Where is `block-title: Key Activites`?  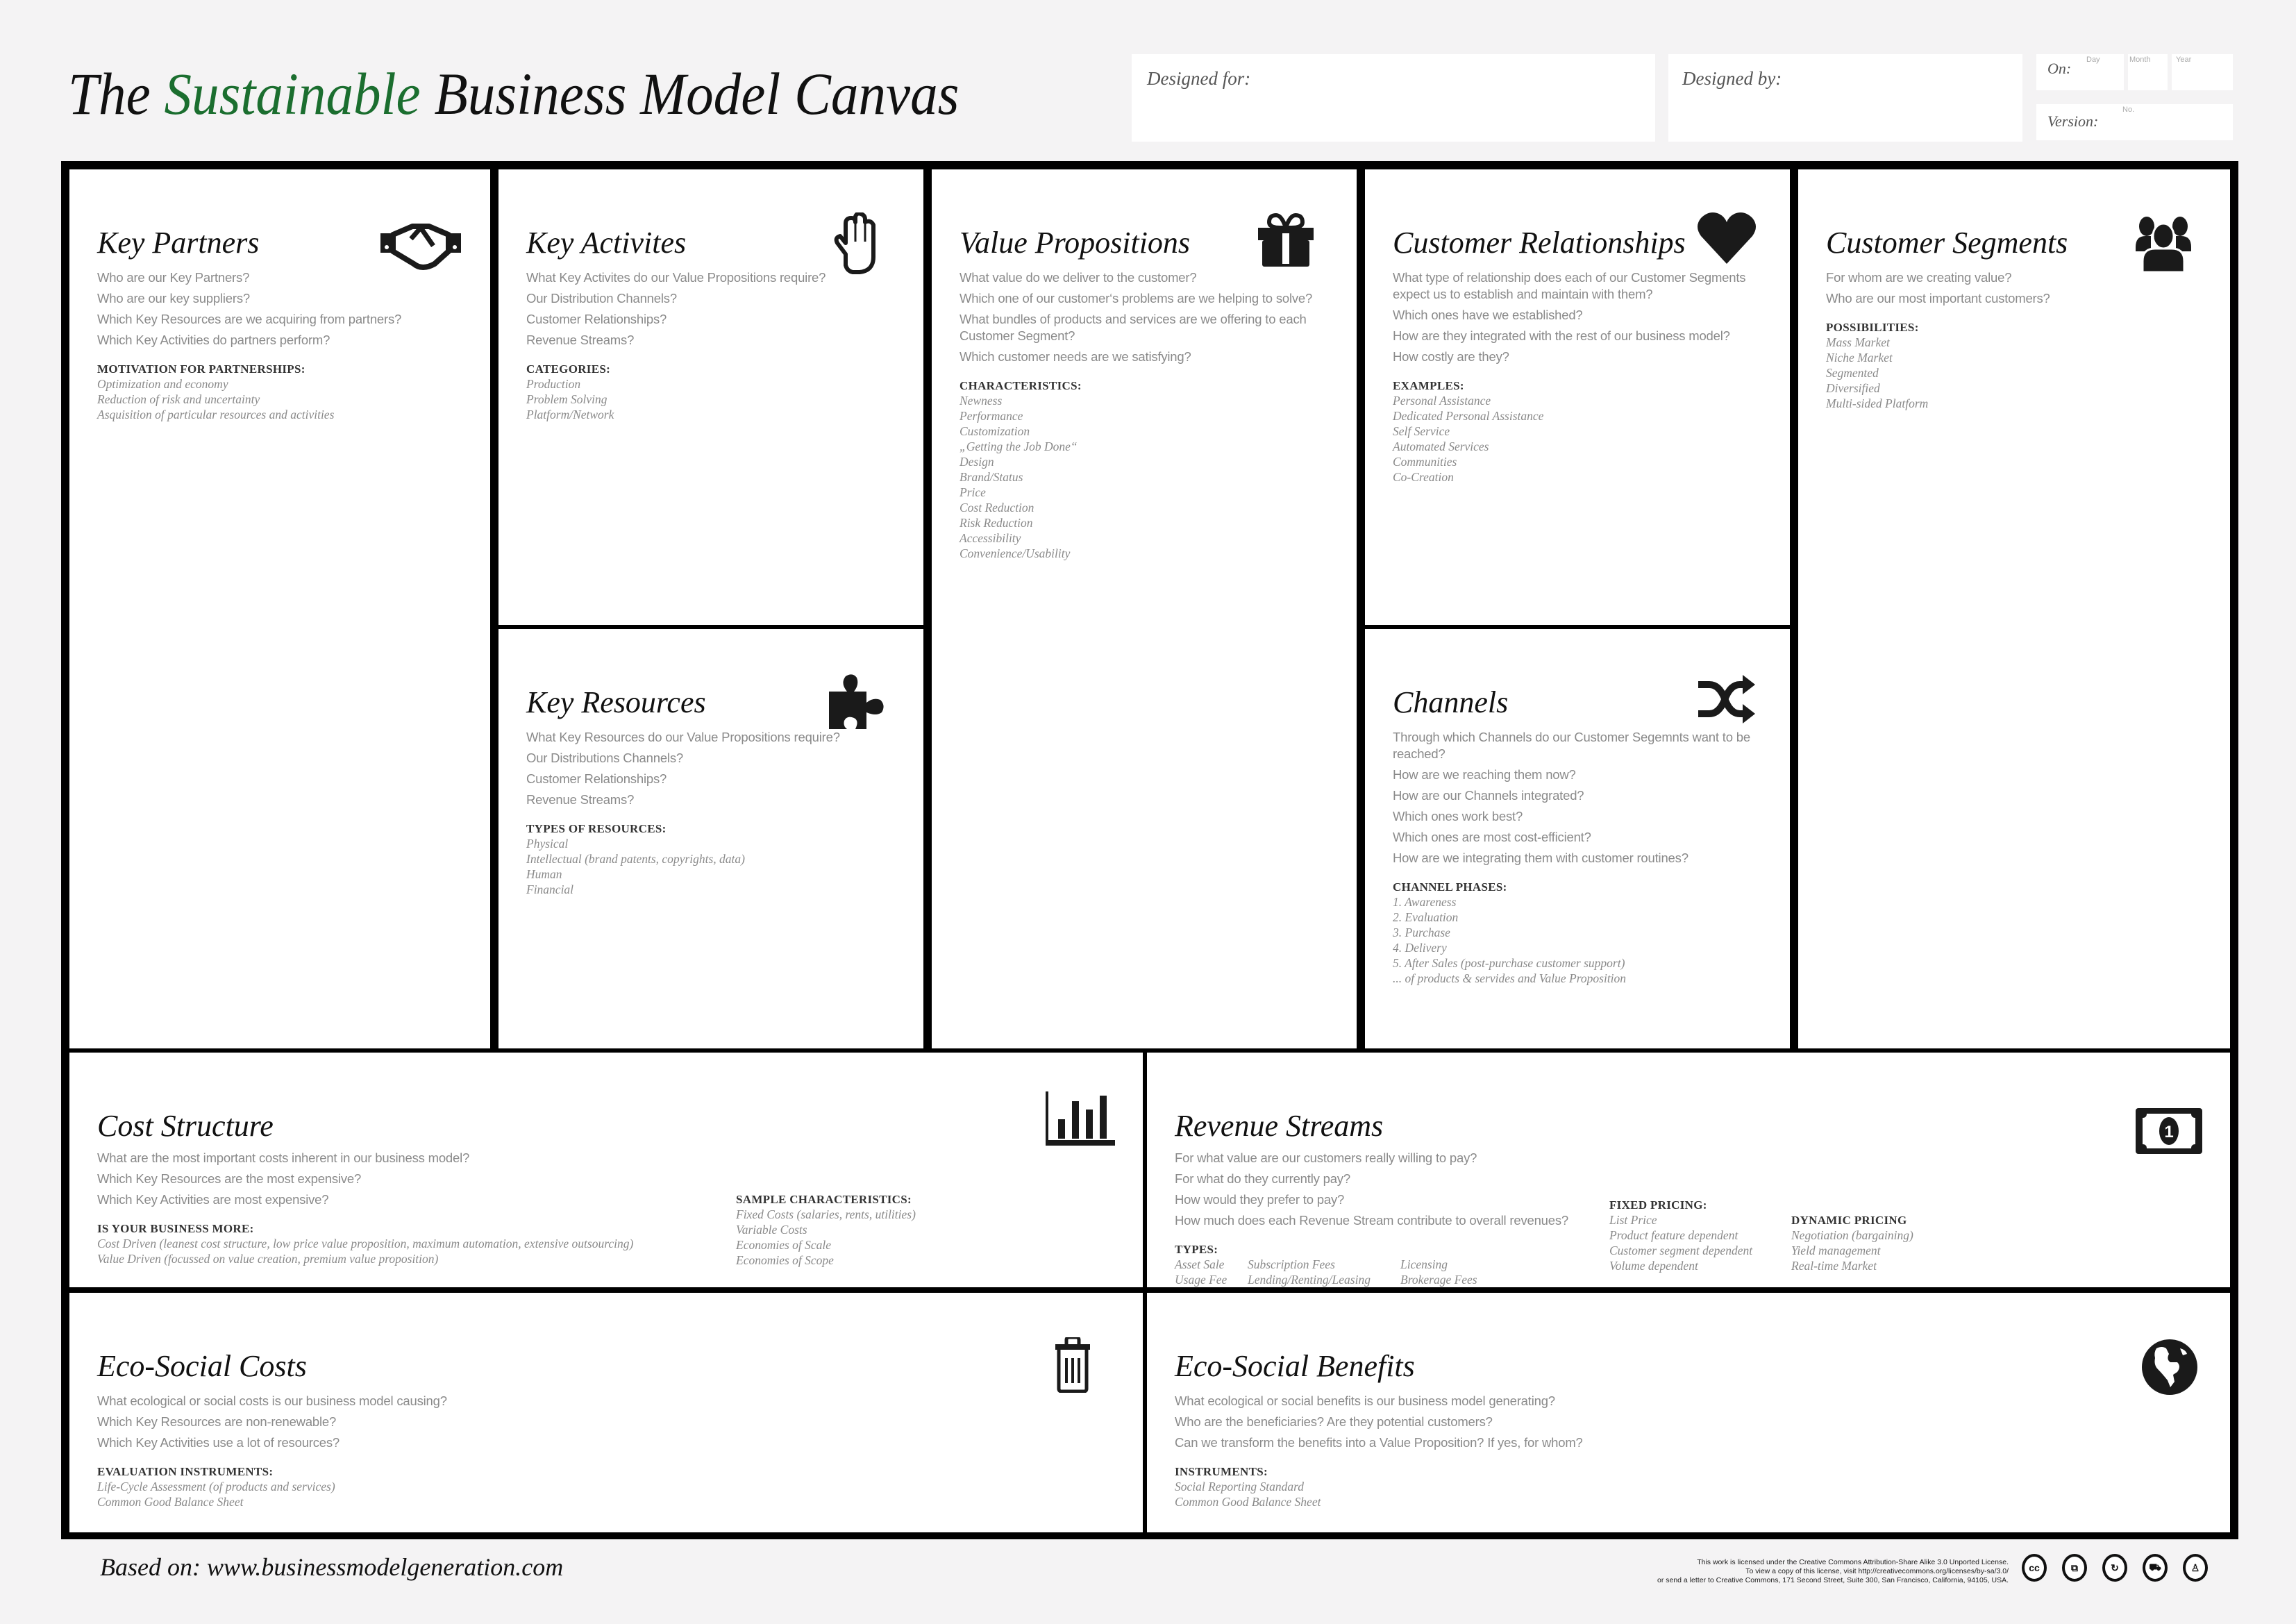
block-title: Key Activites is located at coordinates (606, 243).